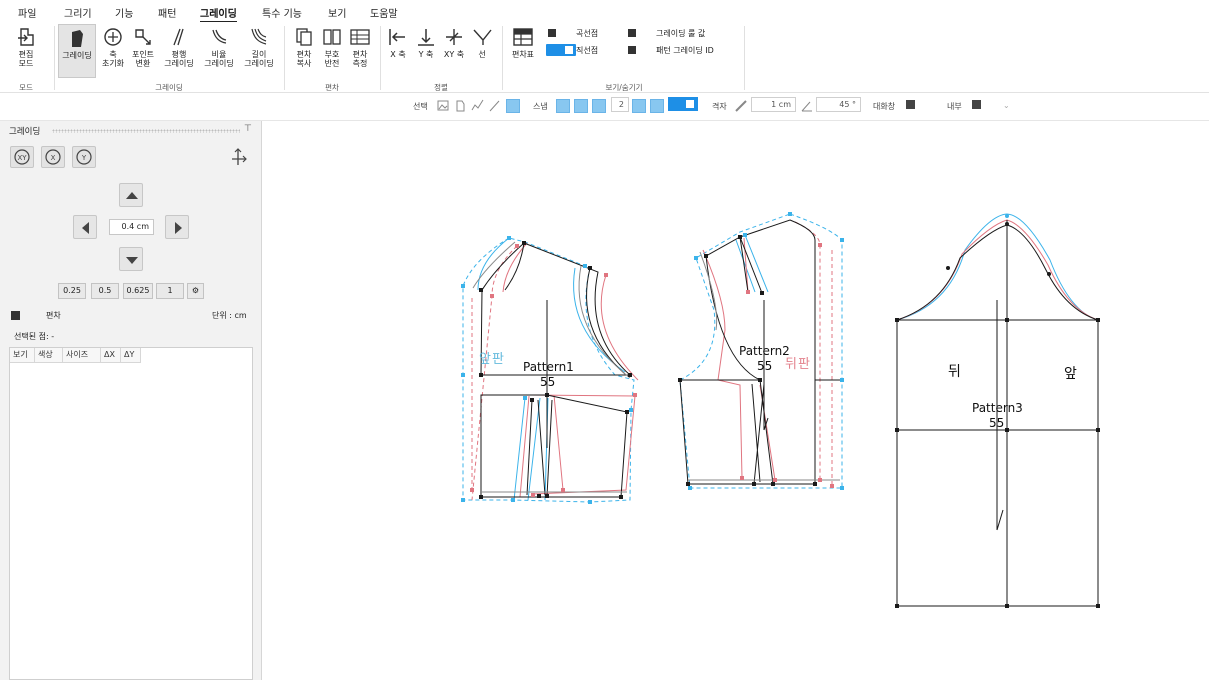  Describe the element at coordinates (620, 104) in the screenshot. I see `snap-divide-count: 2` at that location.